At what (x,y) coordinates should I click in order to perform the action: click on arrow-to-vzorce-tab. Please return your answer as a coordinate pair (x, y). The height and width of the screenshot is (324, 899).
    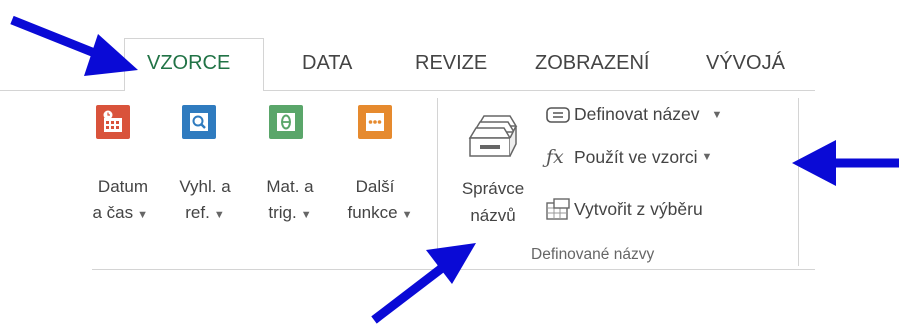
    Looking at the image, I should click on (74, 45).